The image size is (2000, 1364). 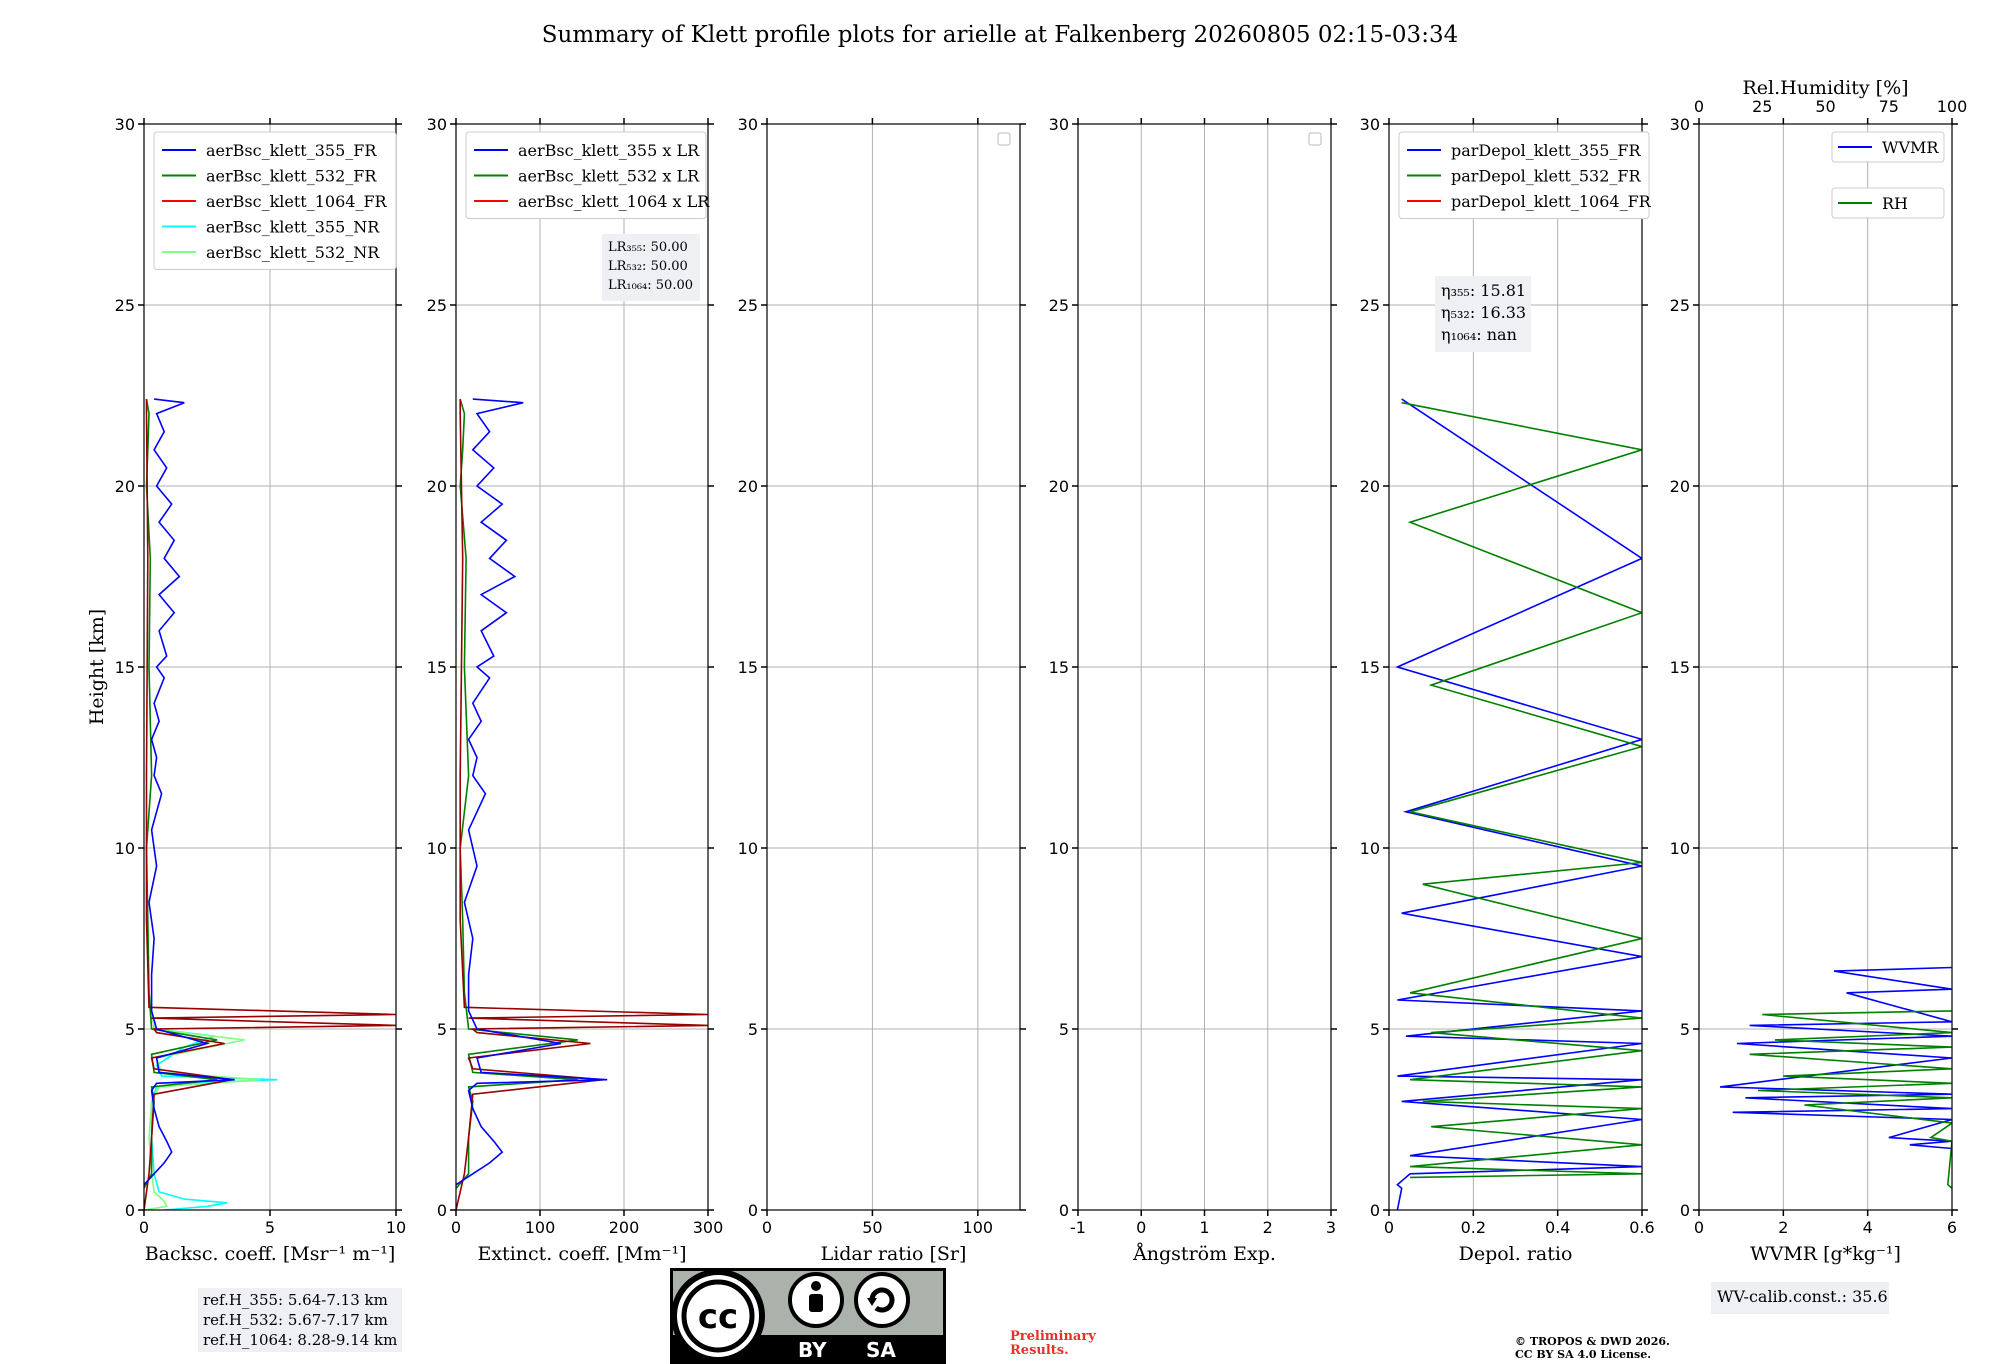 What do you see at coordinates (1521, 790) in the screenshot?
I see `series-line-parDepol_klett_532_FR` at bounding box center [1521, 790].